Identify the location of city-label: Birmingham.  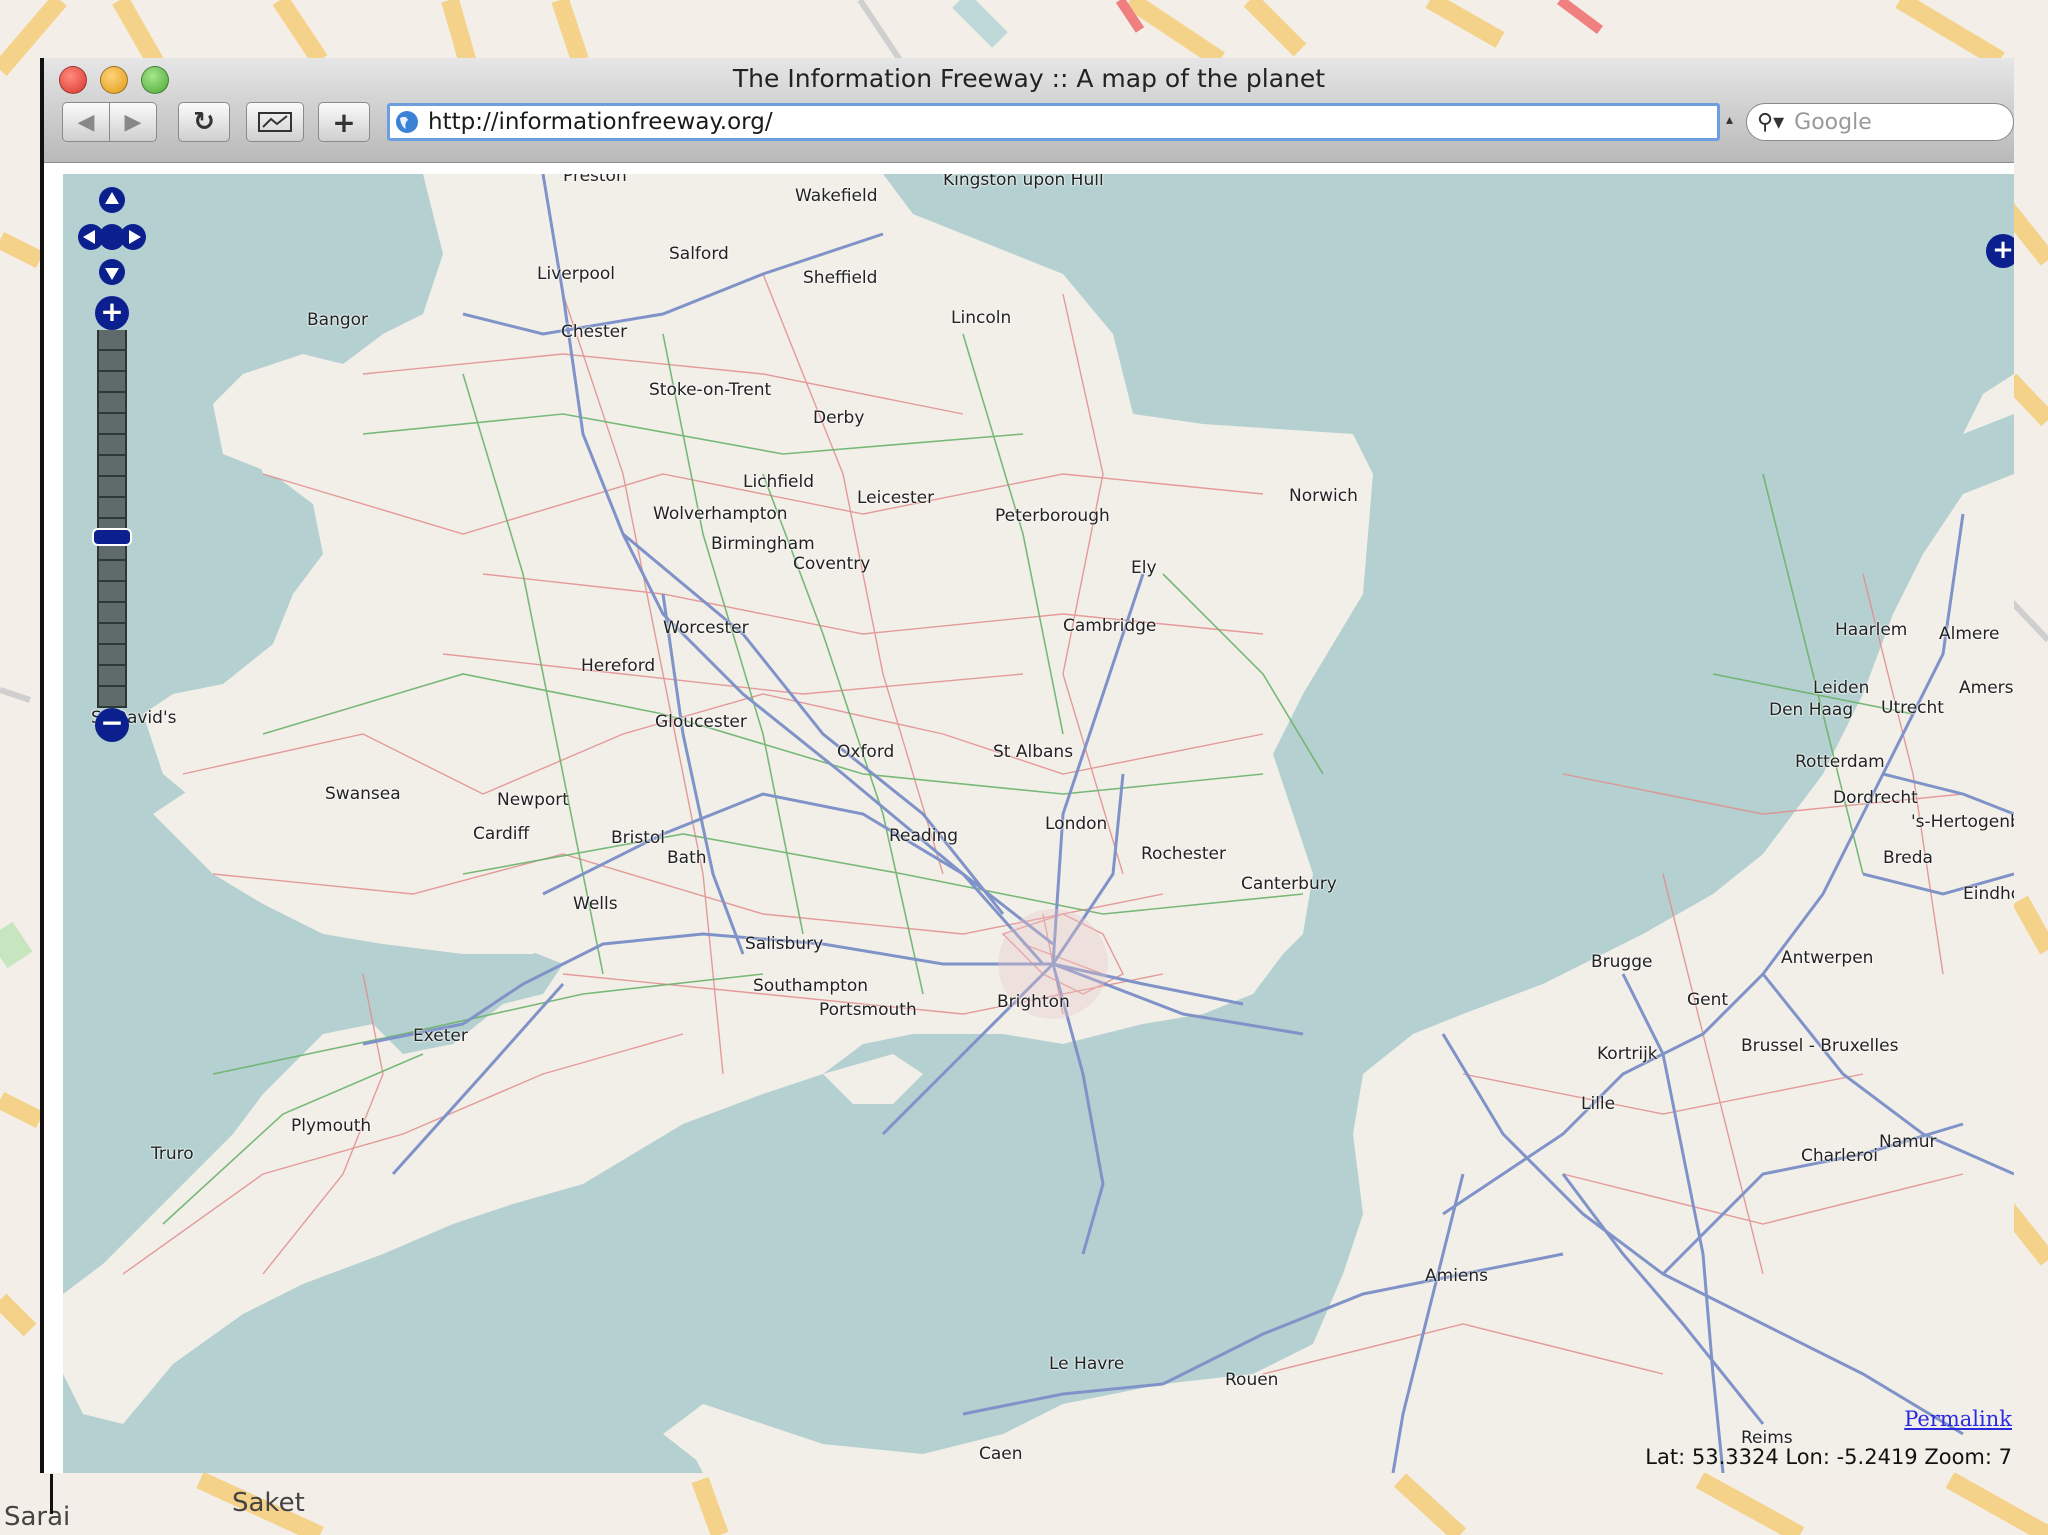
(763, 544).